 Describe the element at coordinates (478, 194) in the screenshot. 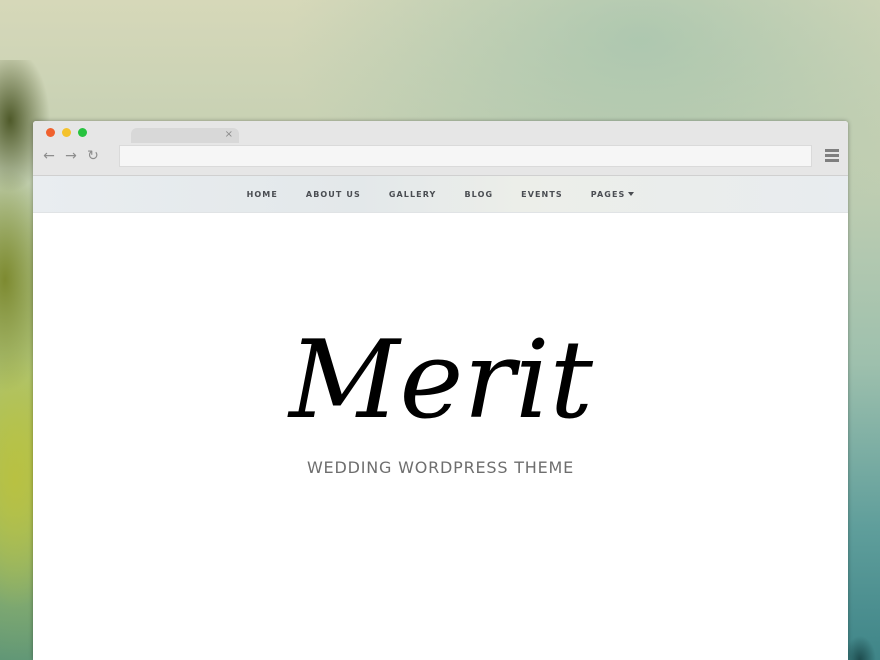

I see `nav-item-blog: BLOG` at that location.